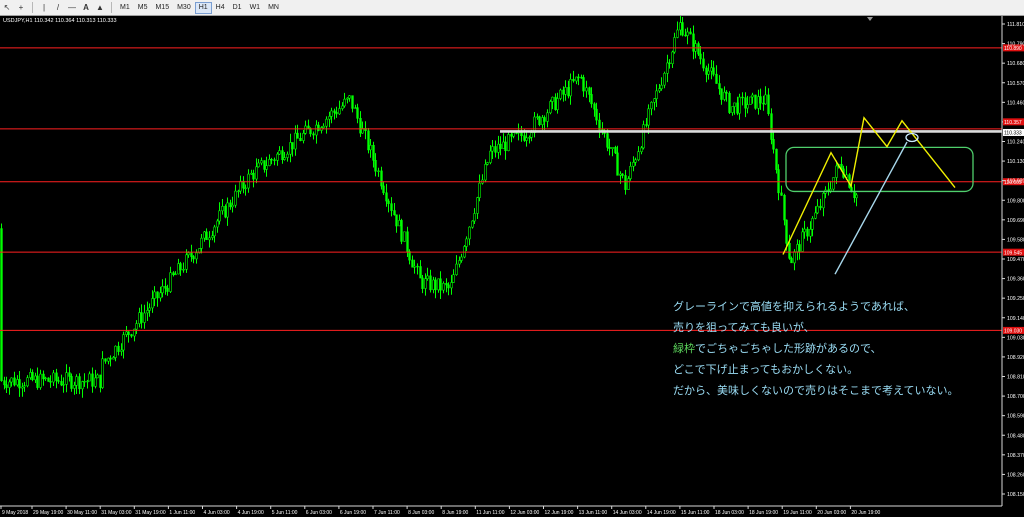 The image size is (1024, 517). What do you see at coordinates (111, 7) in the screenshot?
I see `toolbar-separator` at bounding box center [111, 7].